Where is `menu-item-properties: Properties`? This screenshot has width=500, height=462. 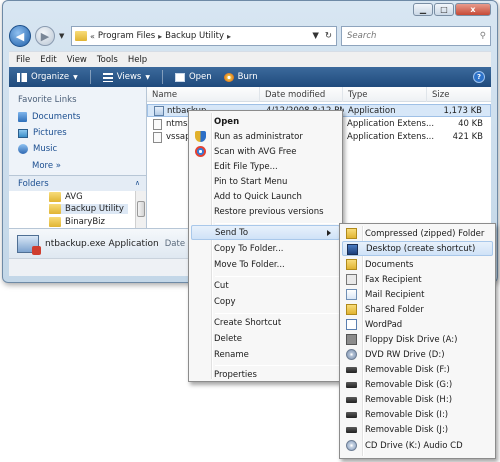 menu-item-properties: Properties is located at coordinates (265, 374).